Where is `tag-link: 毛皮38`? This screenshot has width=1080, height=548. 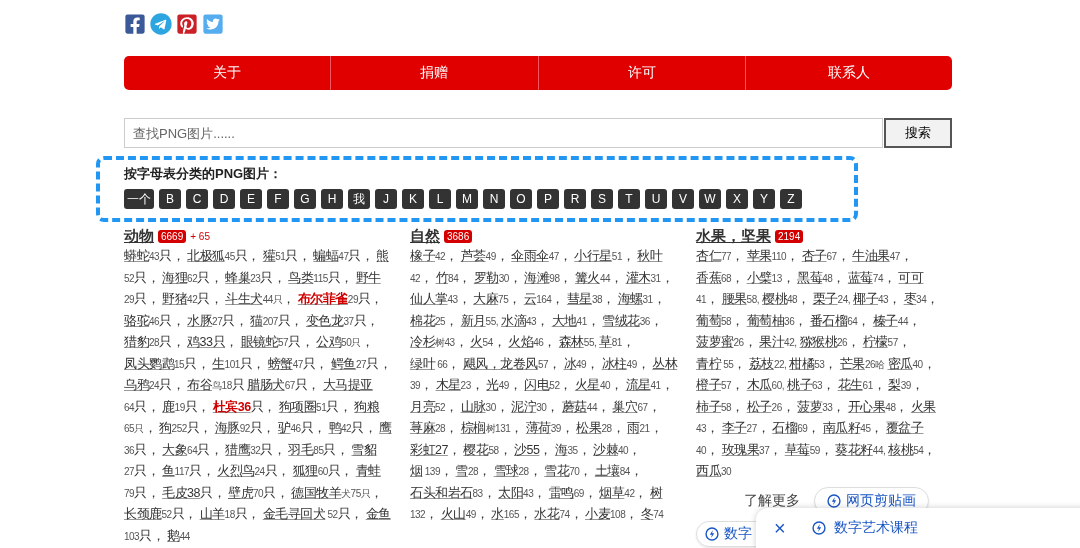 tag-link: 毛皮38 is located at coordinates (181, 492).